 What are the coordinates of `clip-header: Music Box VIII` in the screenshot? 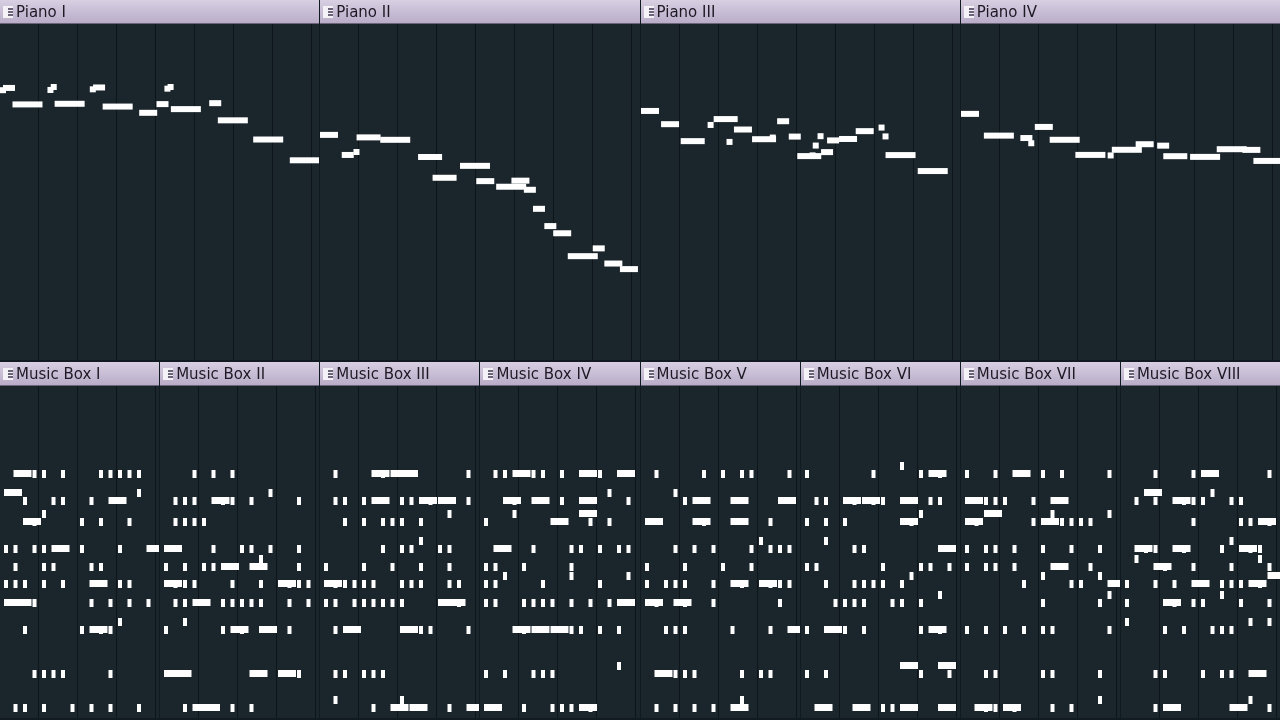 It's located at (1200, 374).